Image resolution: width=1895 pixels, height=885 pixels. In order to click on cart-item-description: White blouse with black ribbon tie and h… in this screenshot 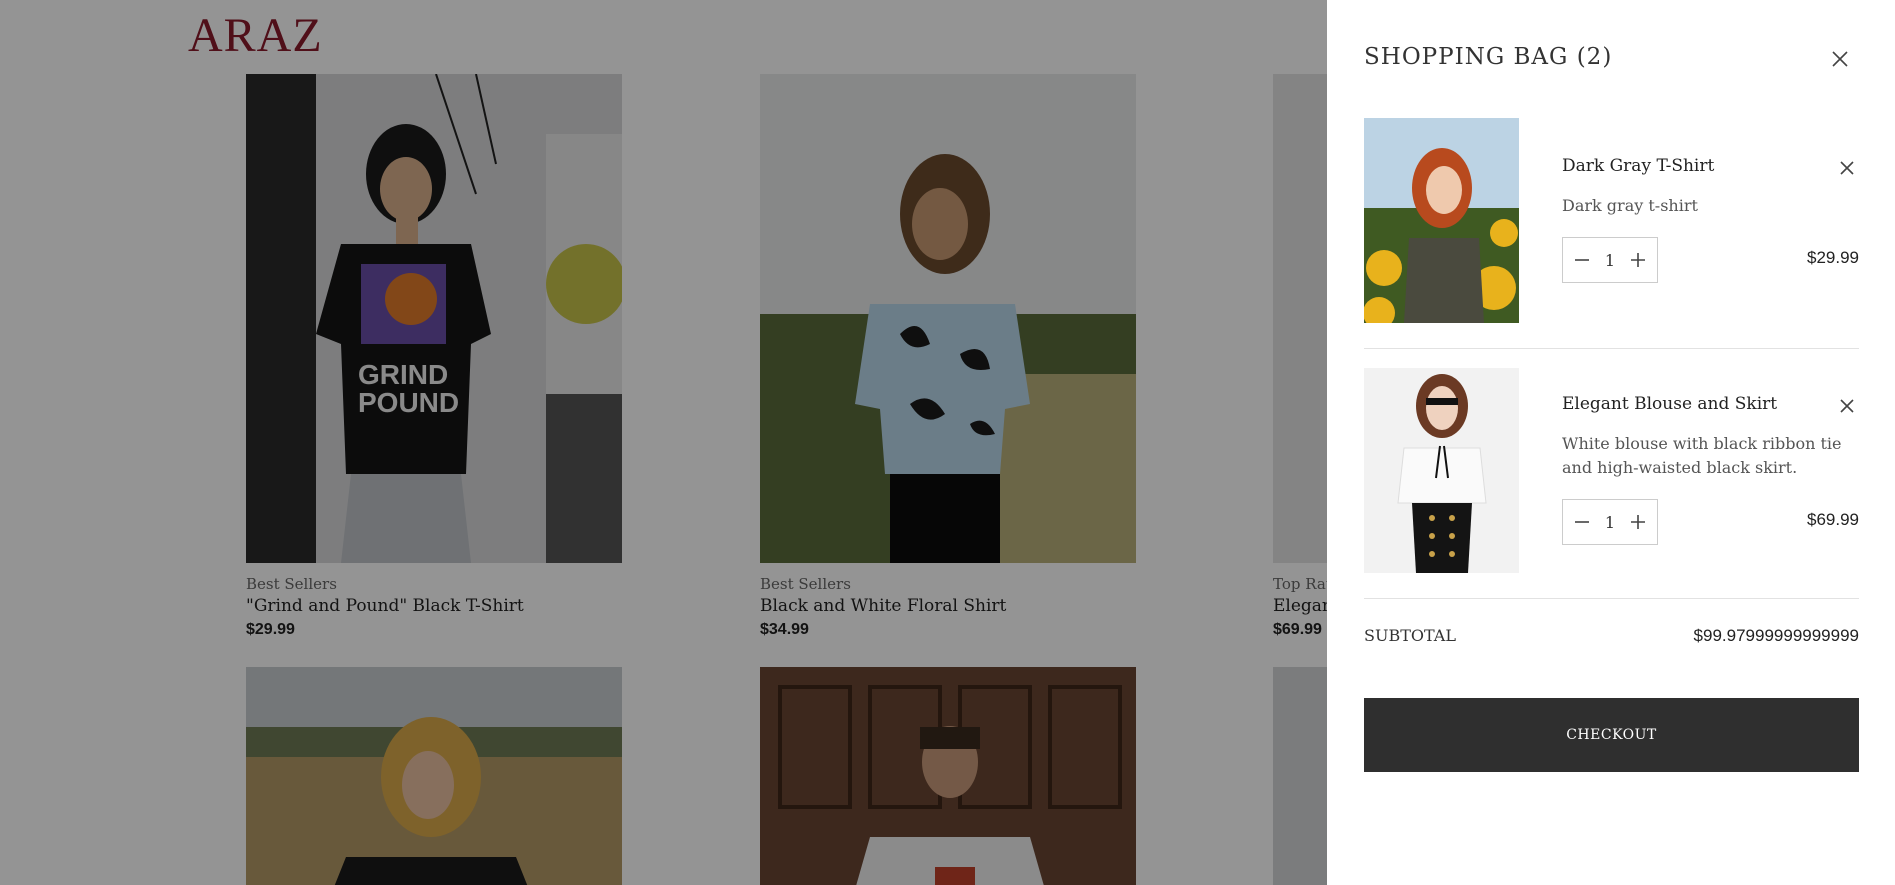, I will do `click(1702, 455)`.